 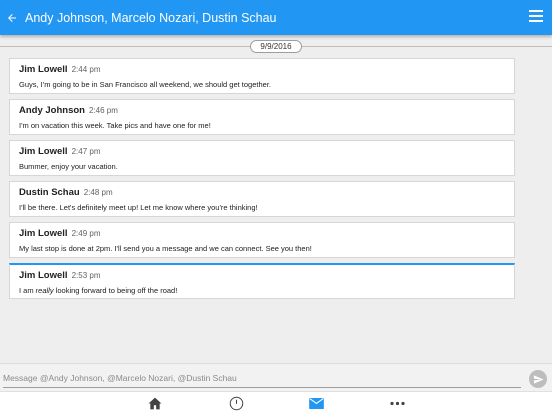 I want to click on nav-home, so click(x=155, y=403).